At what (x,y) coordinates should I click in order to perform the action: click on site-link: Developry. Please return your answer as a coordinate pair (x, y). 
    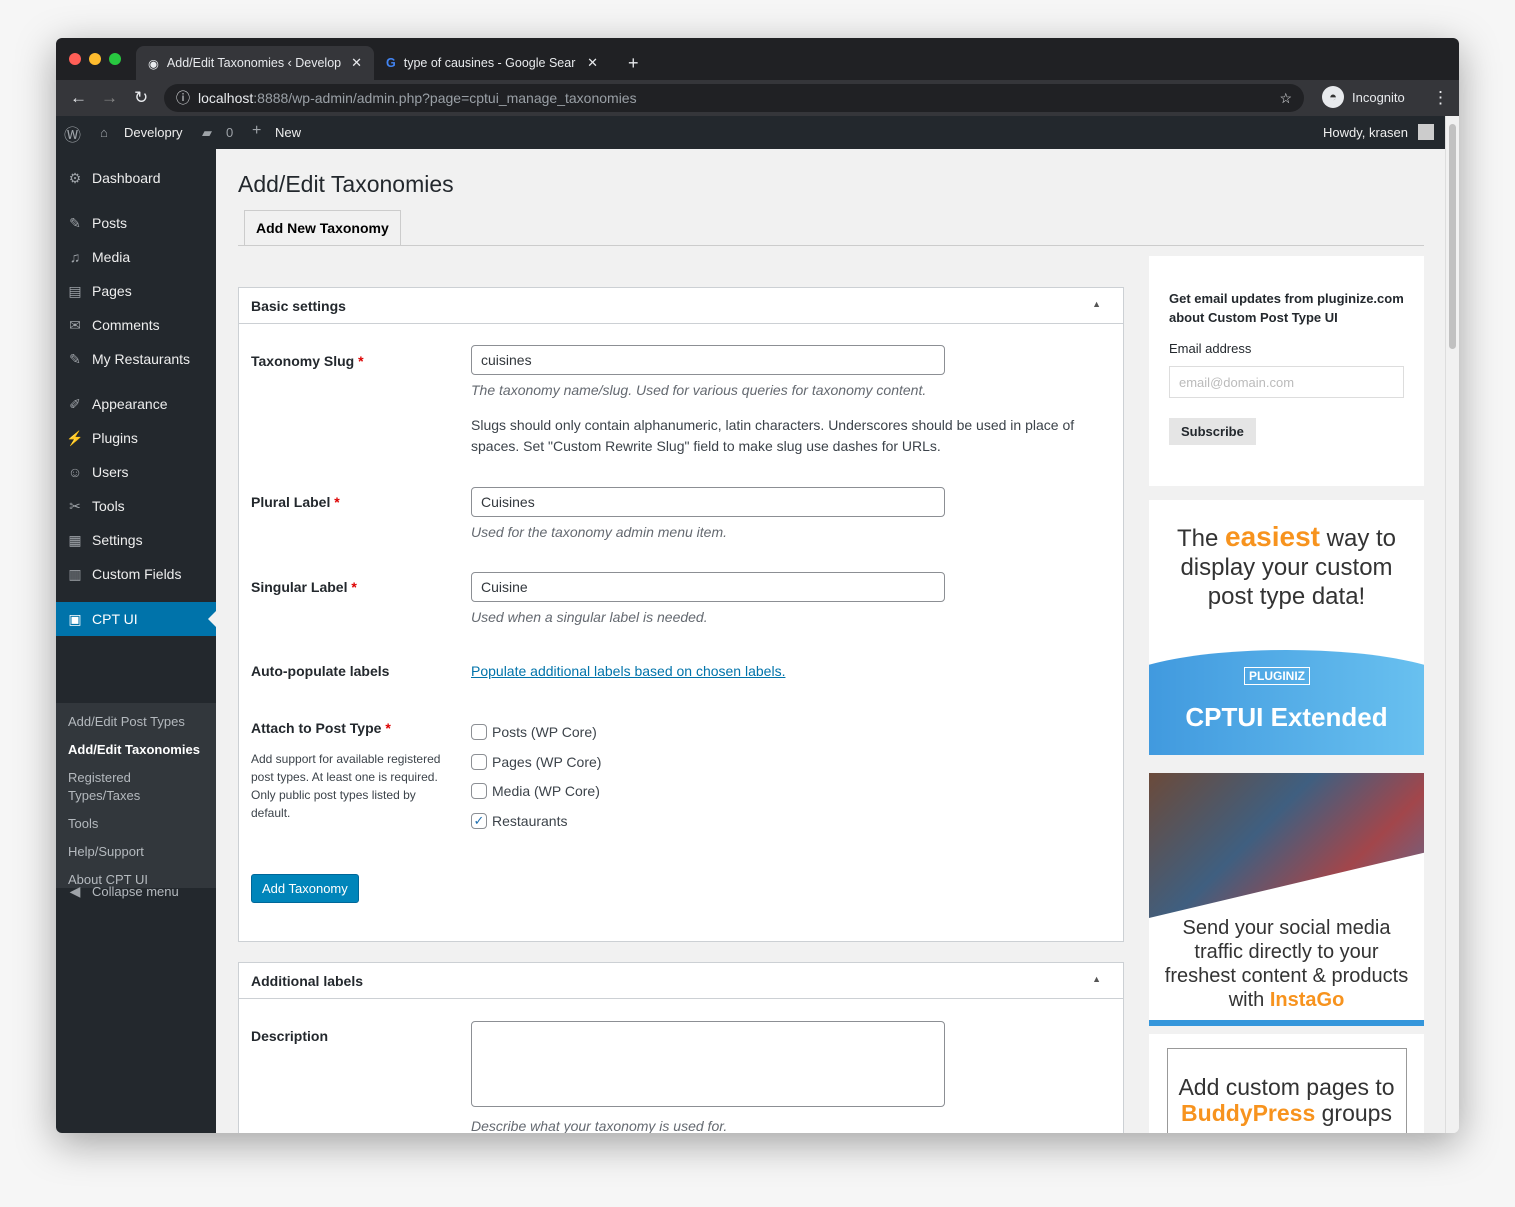
    Looking at the image, I should click on (153, 132).